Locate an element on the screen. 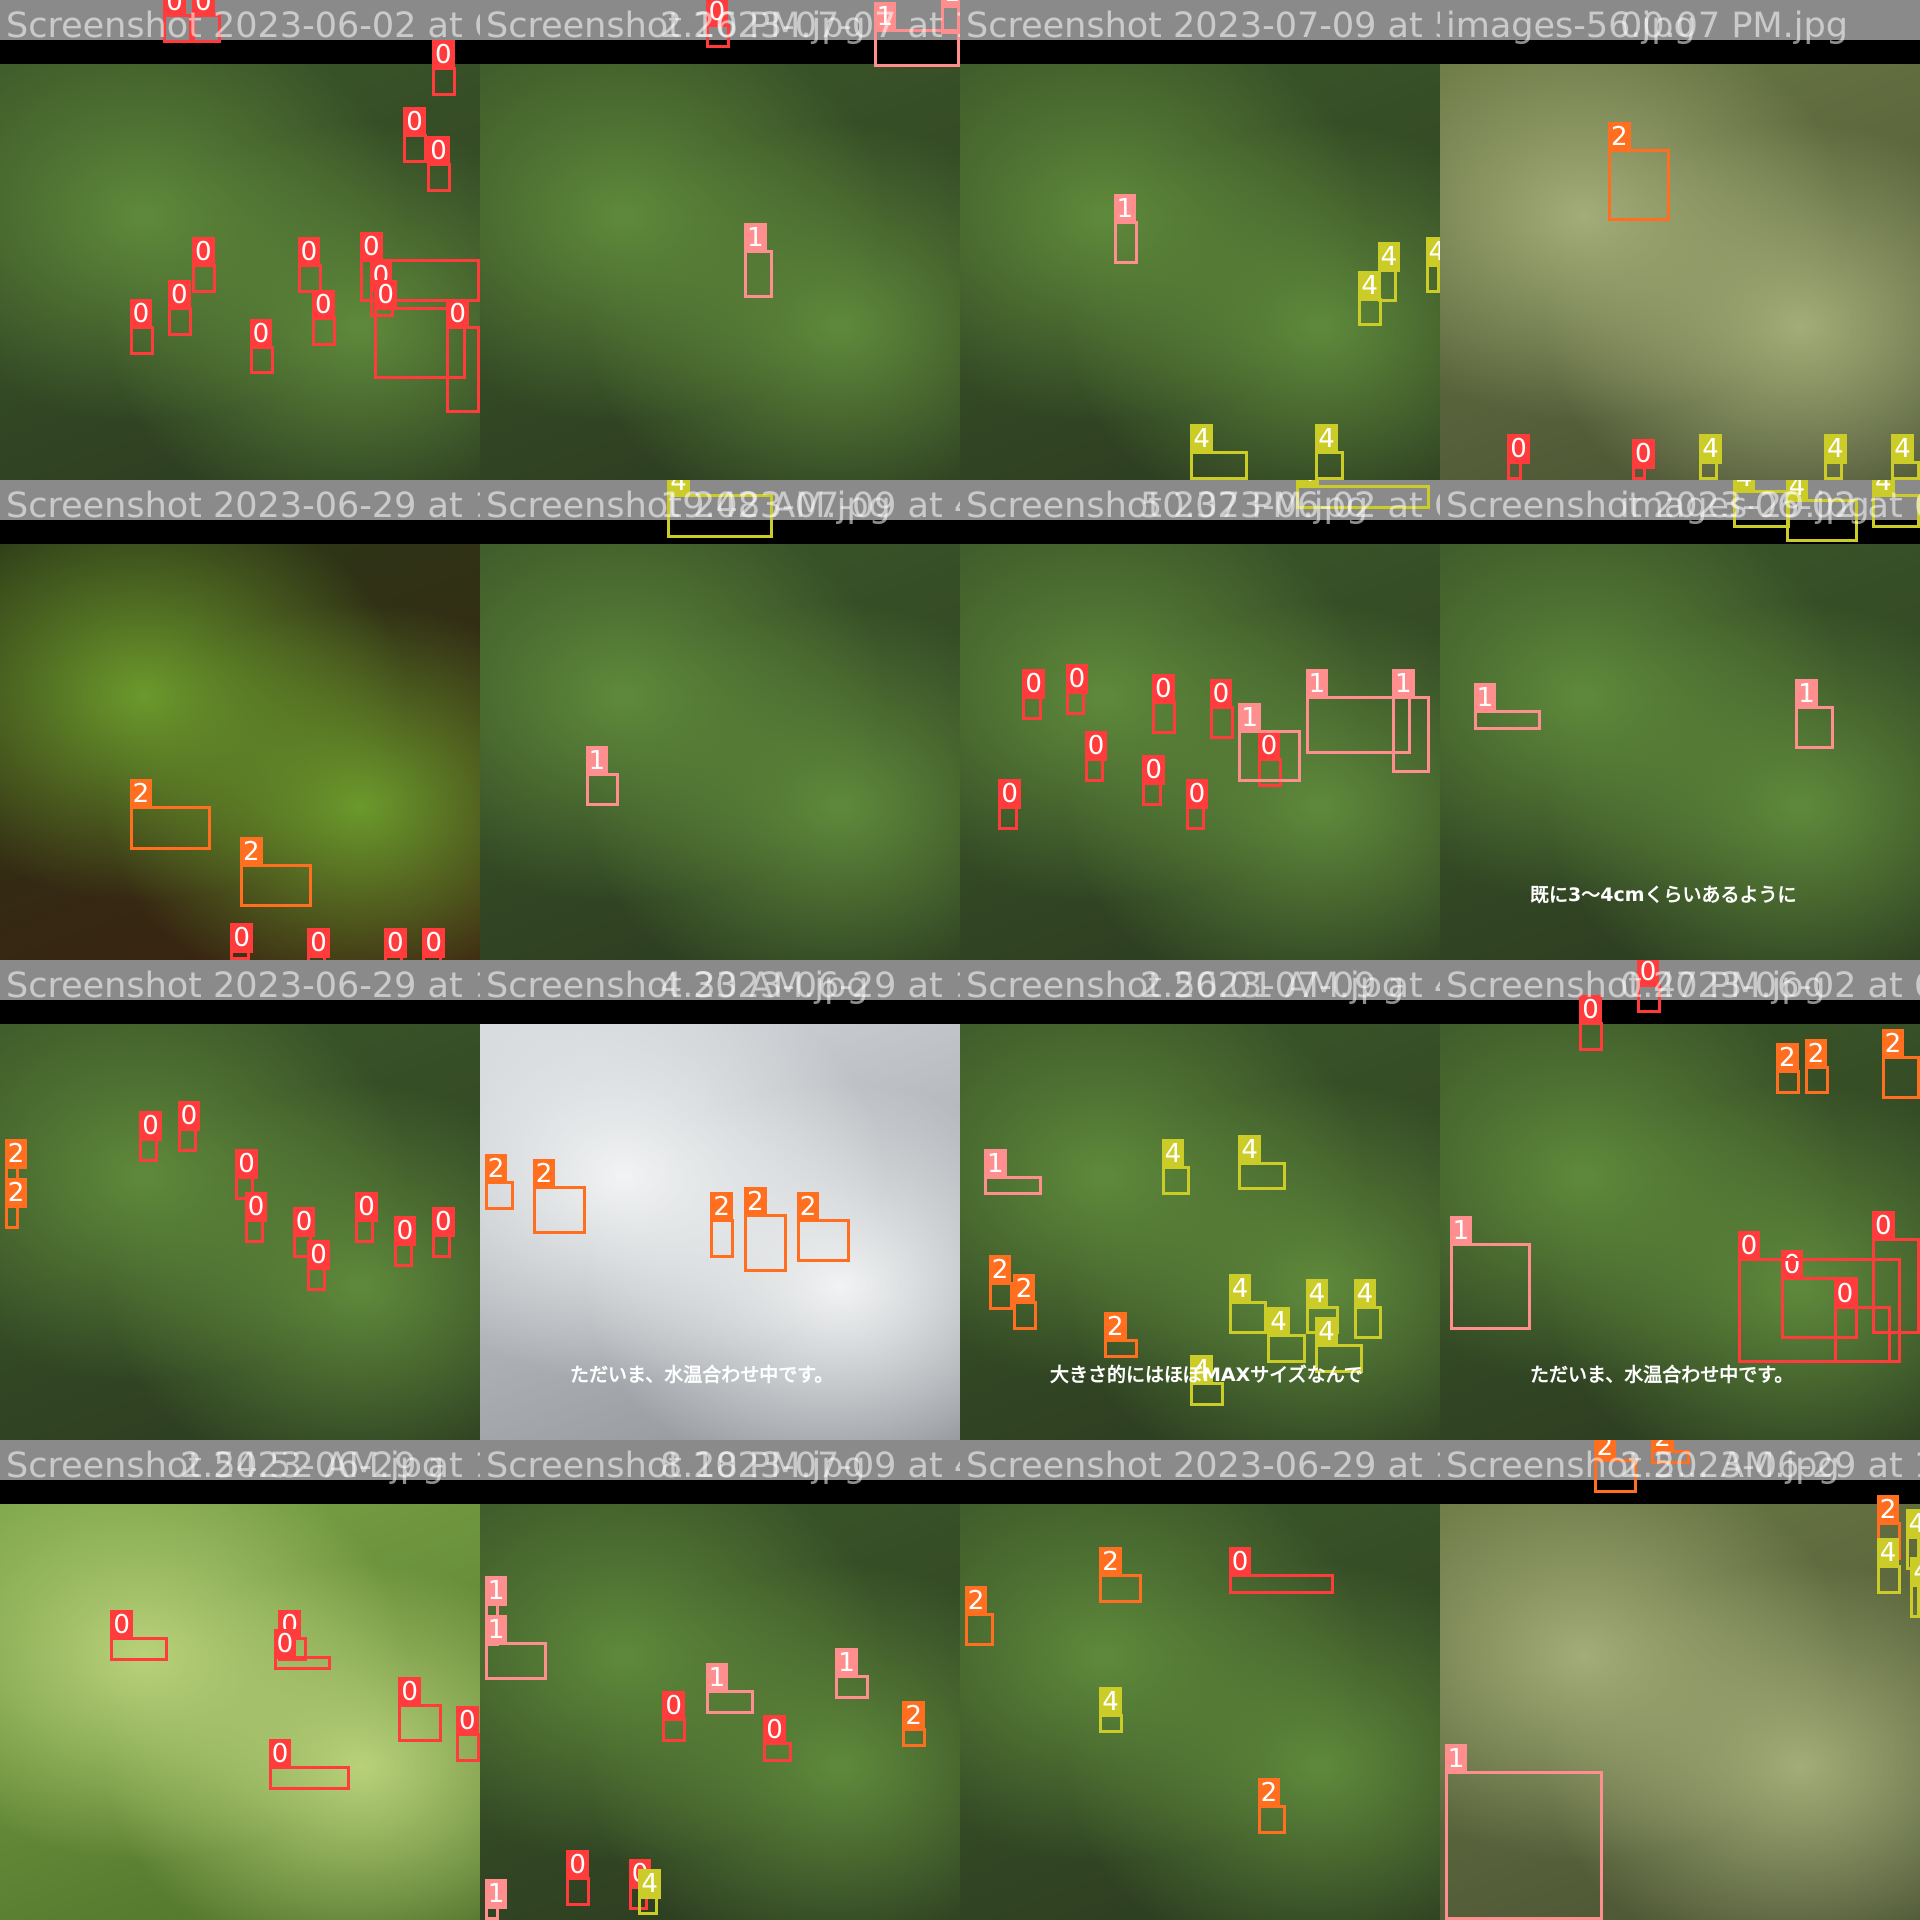 This screenshot has width=1920, height=1920. mosaic-tile: Screenshot 2023-07-09 at 5. 1 4 4 4 4 4 is located at coordinates (1200, 240).